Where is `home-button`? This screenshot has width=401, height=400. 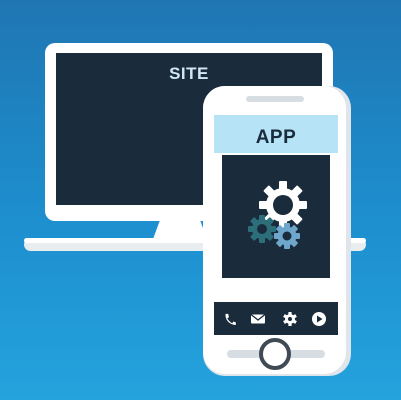 home-button is located at coordinates (275, 354).